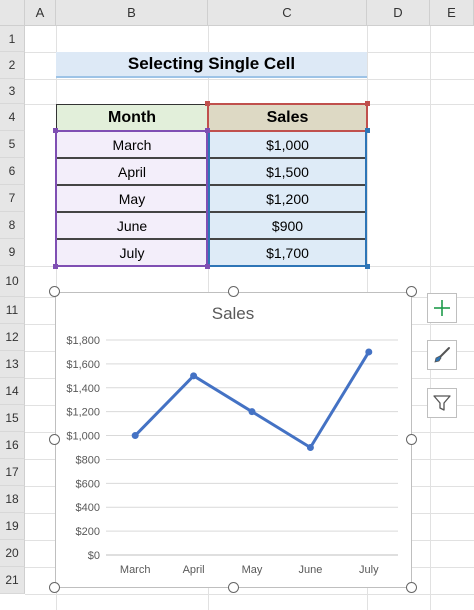  What do you see at coordinates (252, 400) in the screenshot?
I see `series-line` at bounding box center [252, 400].